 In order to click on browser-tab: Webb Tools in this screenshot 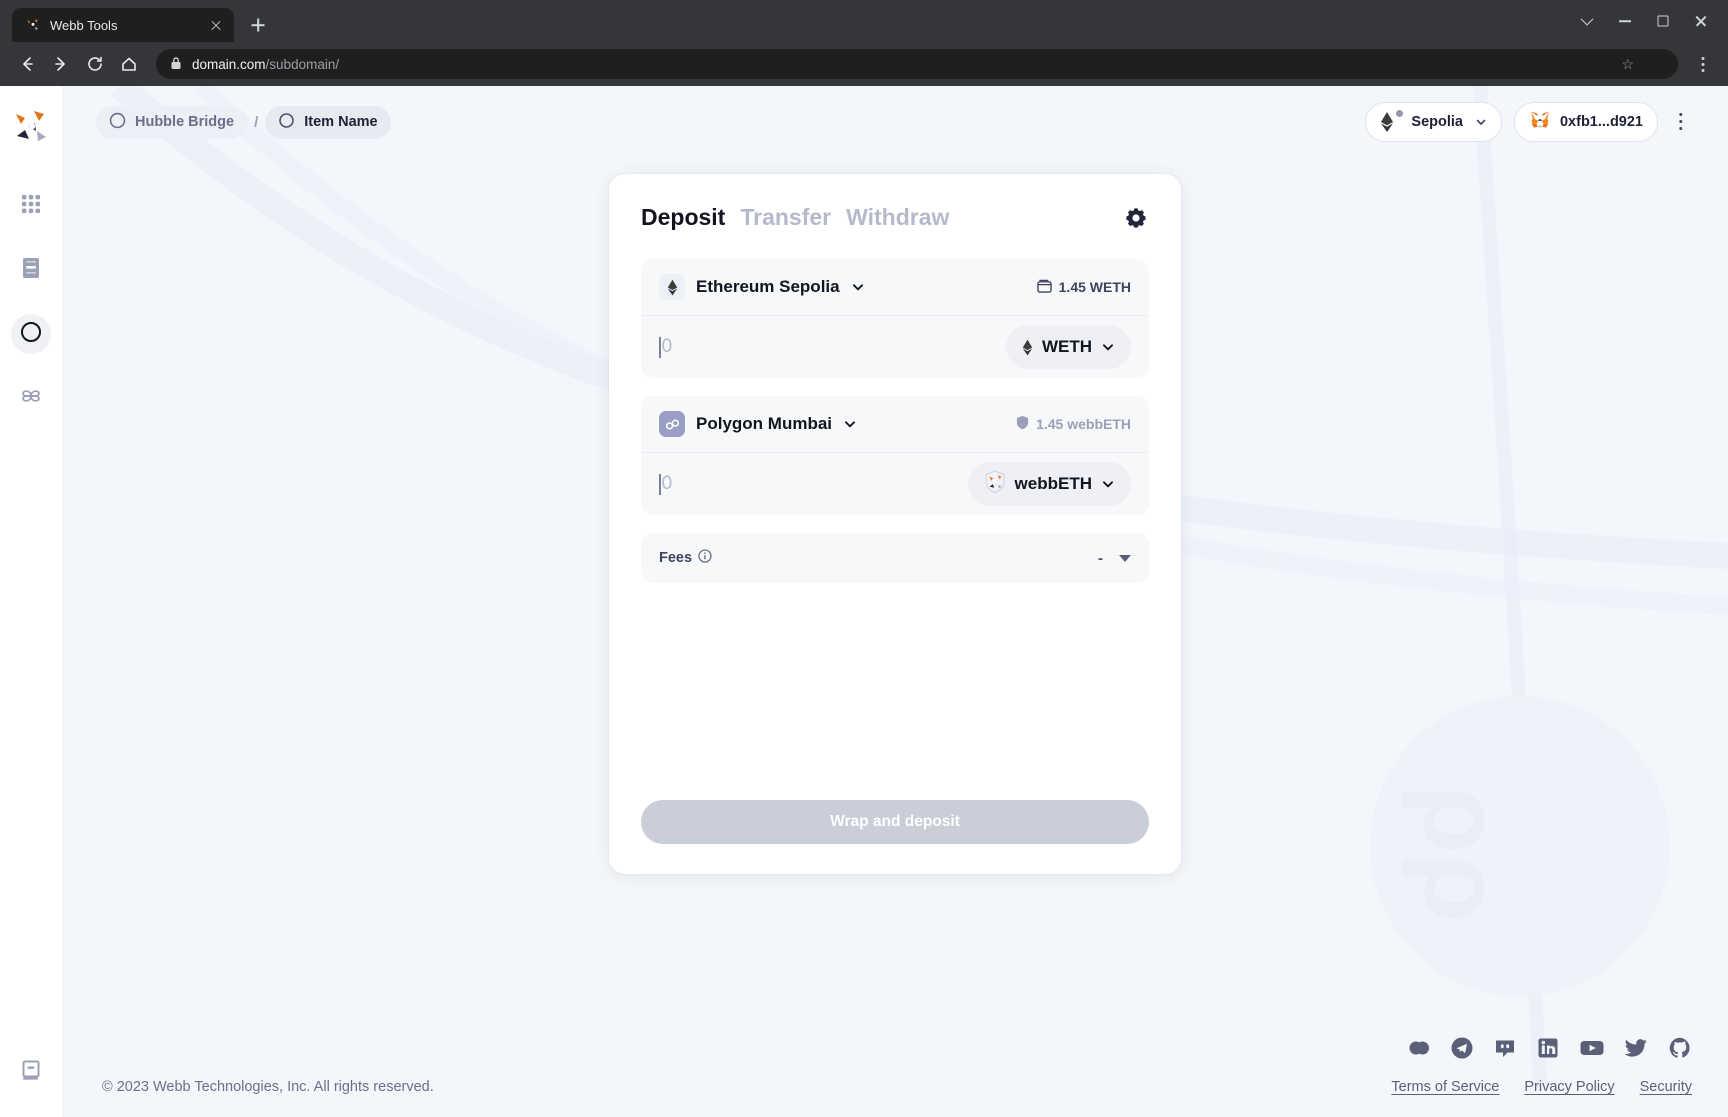, I will do `click(123, 25)`.